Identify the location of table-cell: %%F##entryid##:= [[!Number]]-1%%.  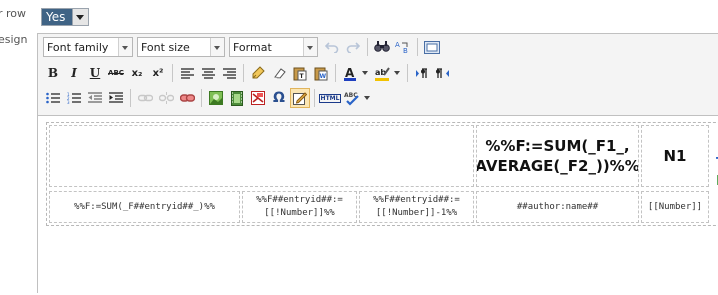
(416, 207).